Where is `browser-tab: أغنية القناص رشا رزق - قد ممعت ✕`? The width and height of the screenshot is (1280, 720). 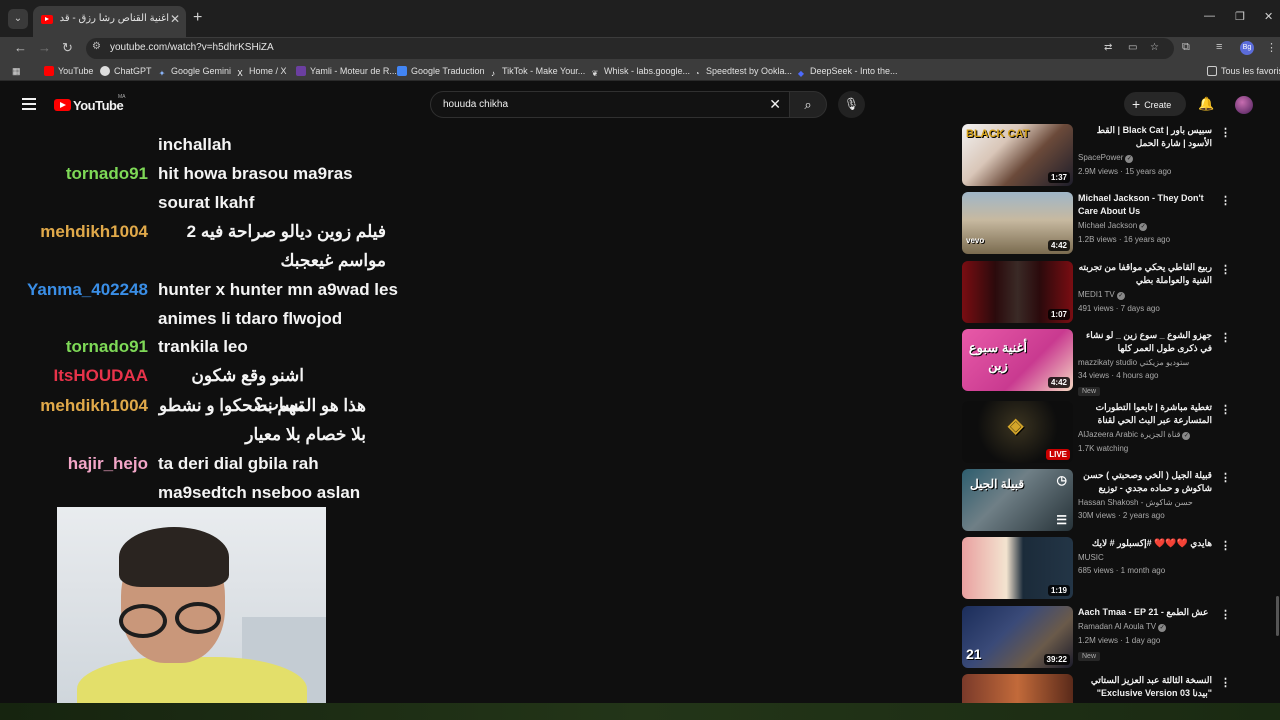 browser-tab: أغنية القناص رشا رزق - قد ممعت ✕ is located at coordinates (109, 21).